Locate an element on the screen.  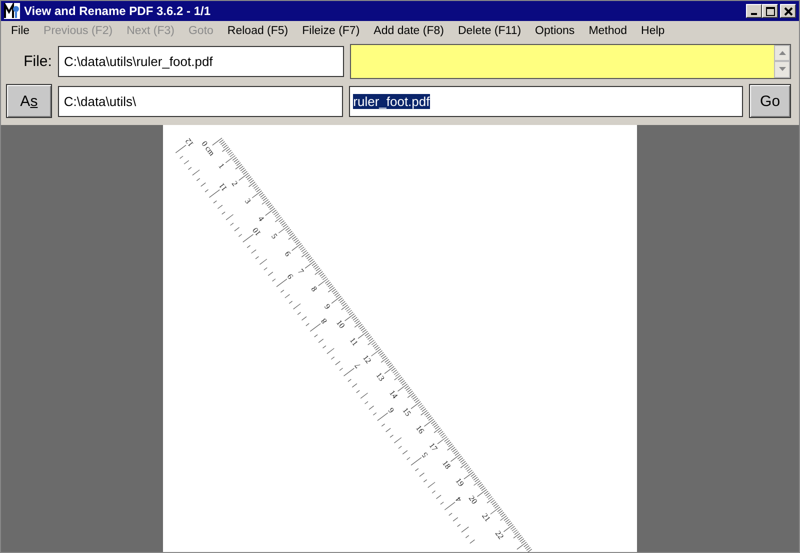
up-arrow-icon is located at coordinates (782, 52).